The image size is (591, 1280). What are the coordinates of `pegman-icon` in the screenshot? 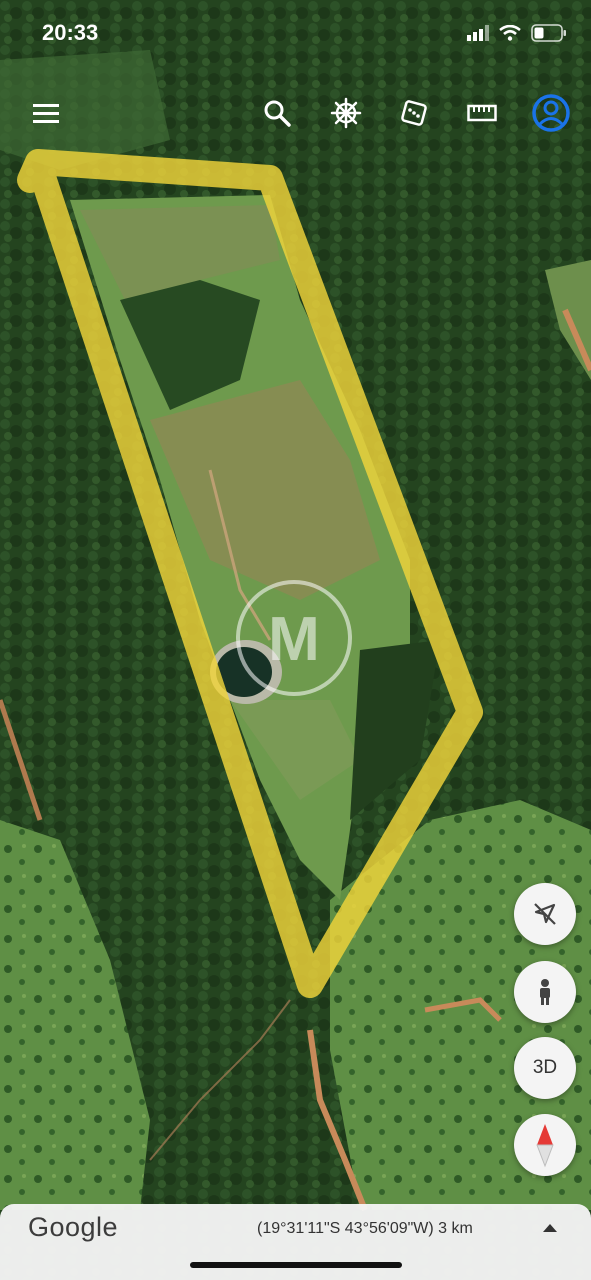 It's located at (545, 992).